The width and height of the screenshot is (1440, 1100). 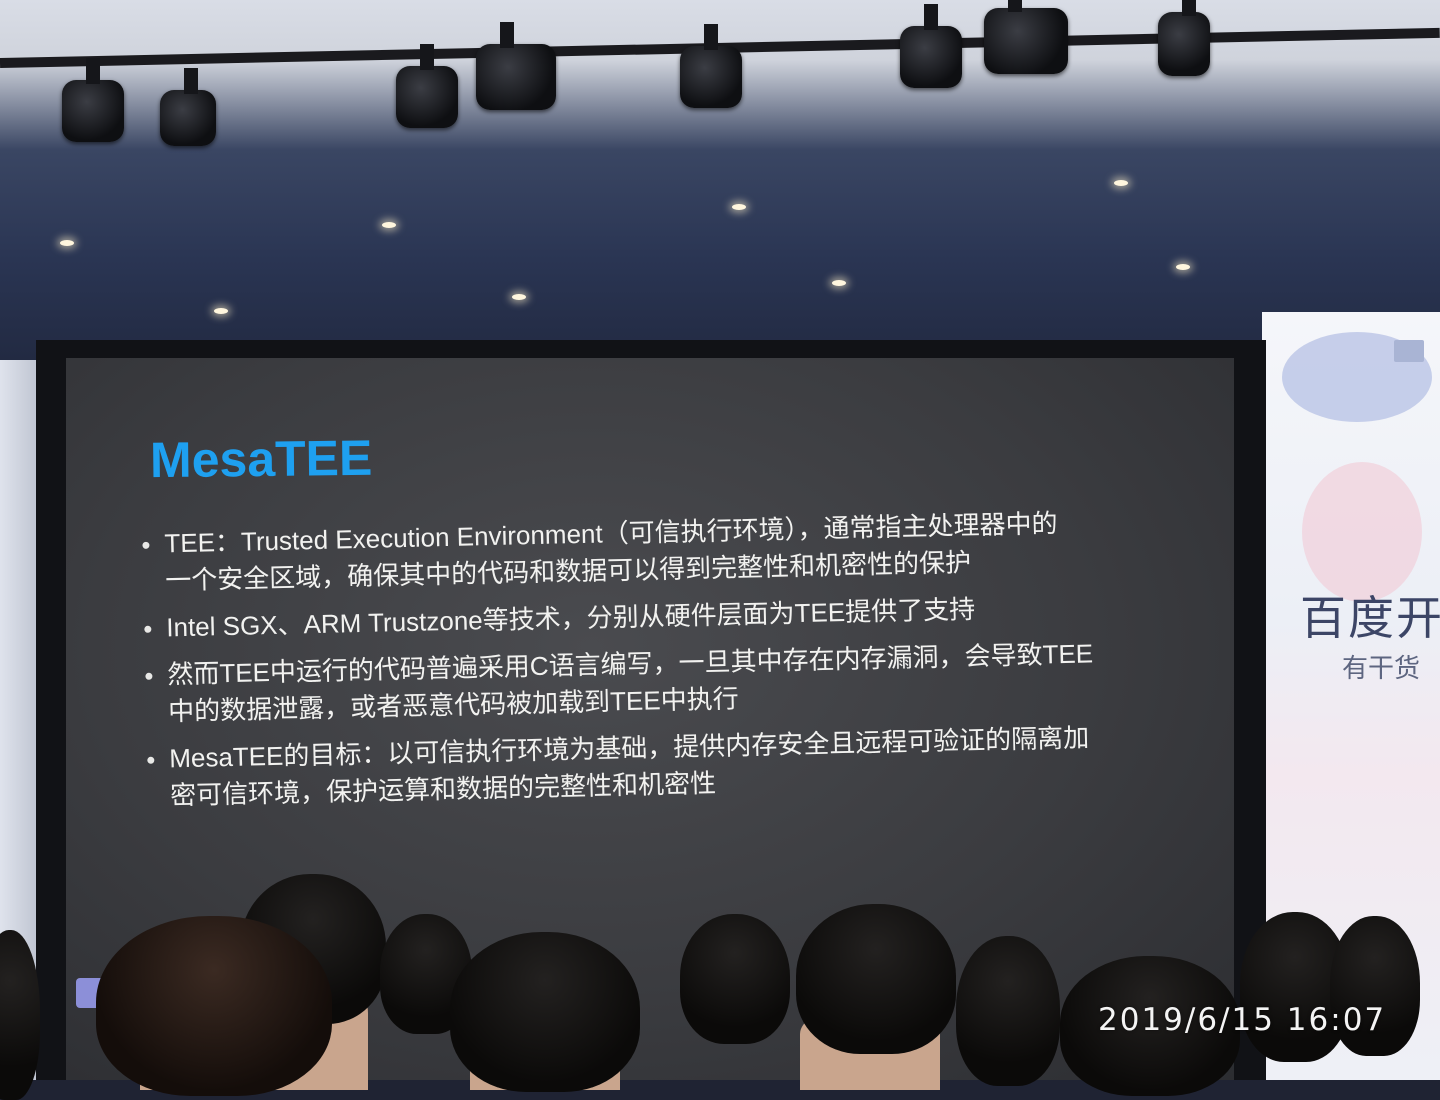 I want to click on banner-title: 百度开, so click(x=1370, y=618).